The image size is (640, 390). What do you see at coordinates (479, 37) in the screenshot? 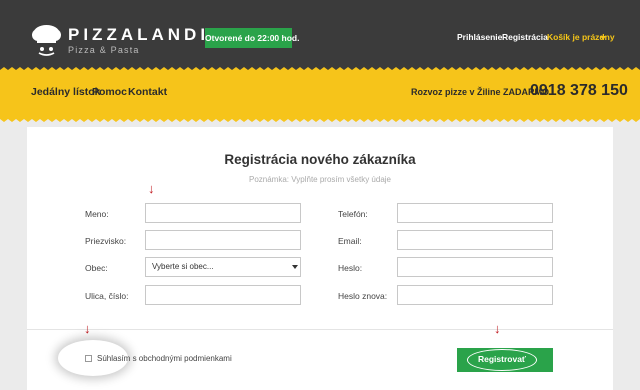
I see `login-link: Prihlásenie` at bounding box center [479, 37].